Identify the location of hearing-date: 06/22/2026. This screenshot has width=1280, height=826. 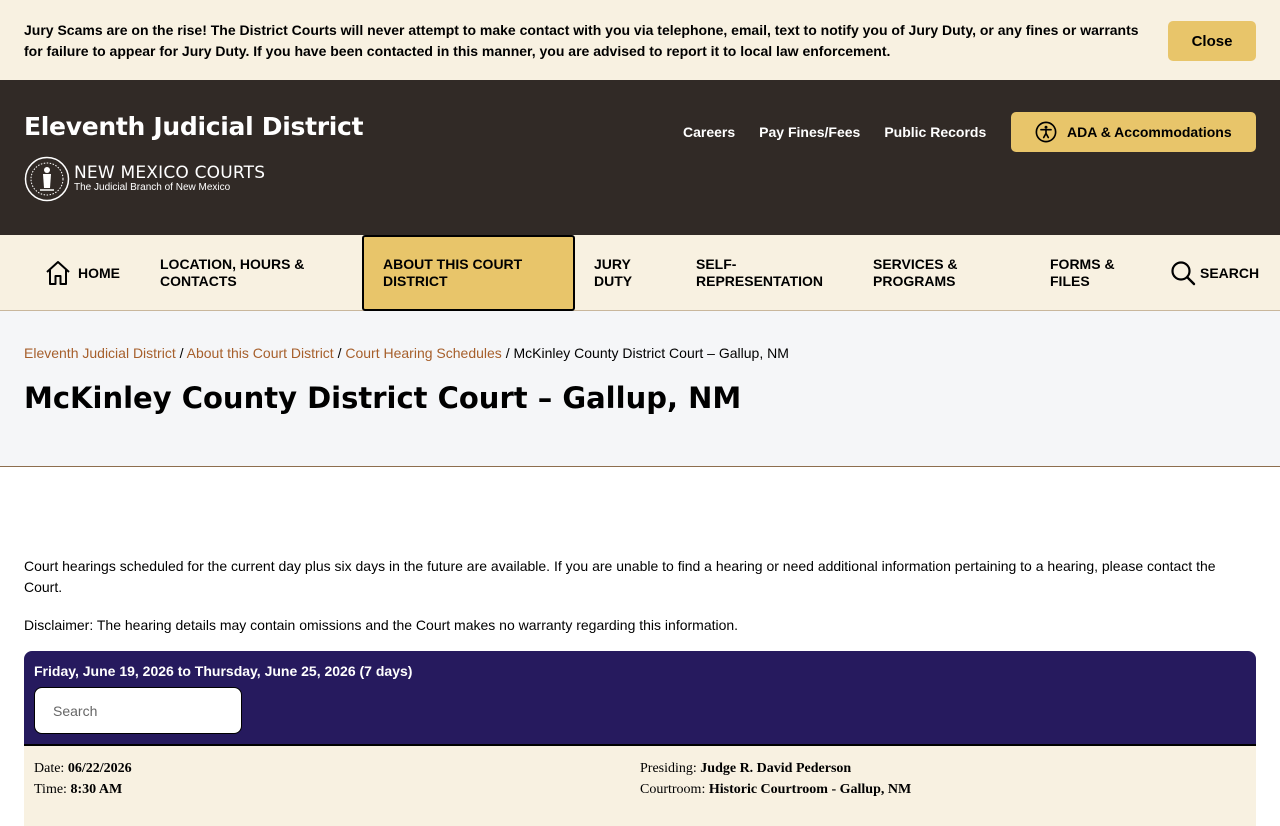
(99, 768).